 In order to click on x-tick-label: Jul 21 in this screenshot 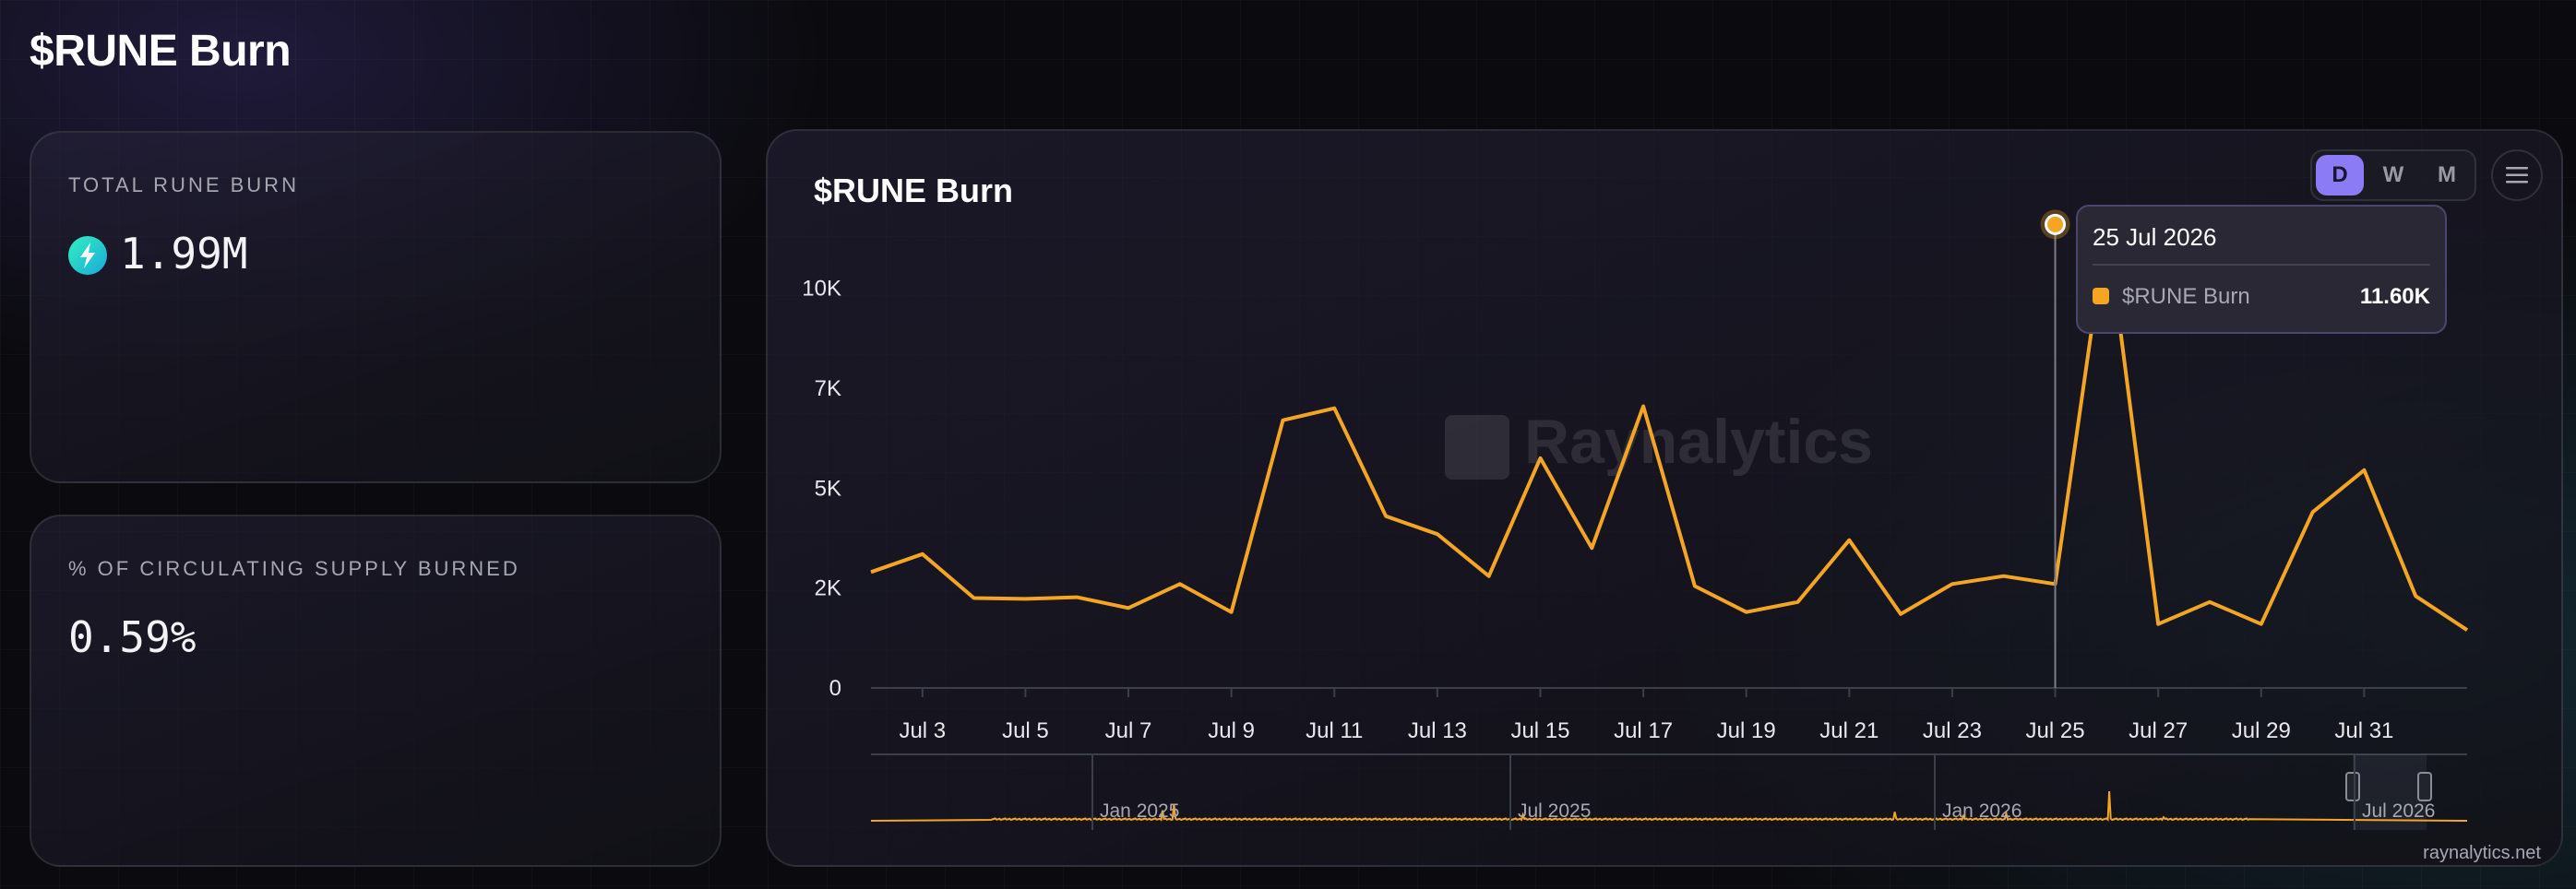, I will do `click(1848, 730)`.